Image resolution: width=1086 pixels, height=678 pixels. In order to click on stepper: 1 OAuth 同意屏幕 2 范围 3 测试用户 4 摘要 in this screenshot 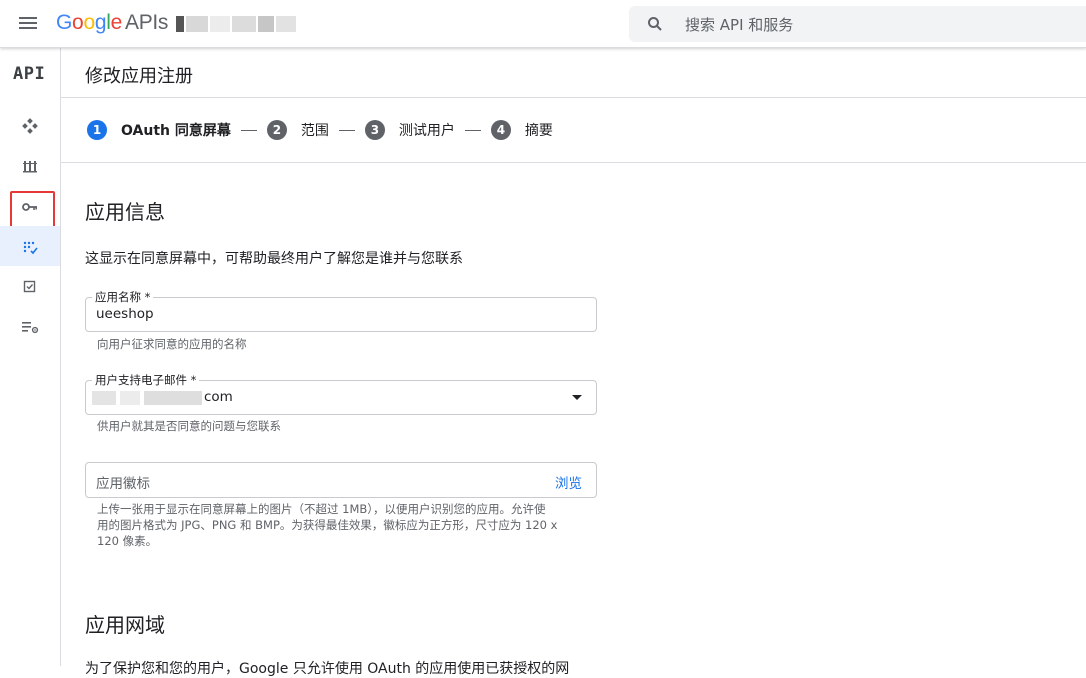, I will do `click(320, 130)`.